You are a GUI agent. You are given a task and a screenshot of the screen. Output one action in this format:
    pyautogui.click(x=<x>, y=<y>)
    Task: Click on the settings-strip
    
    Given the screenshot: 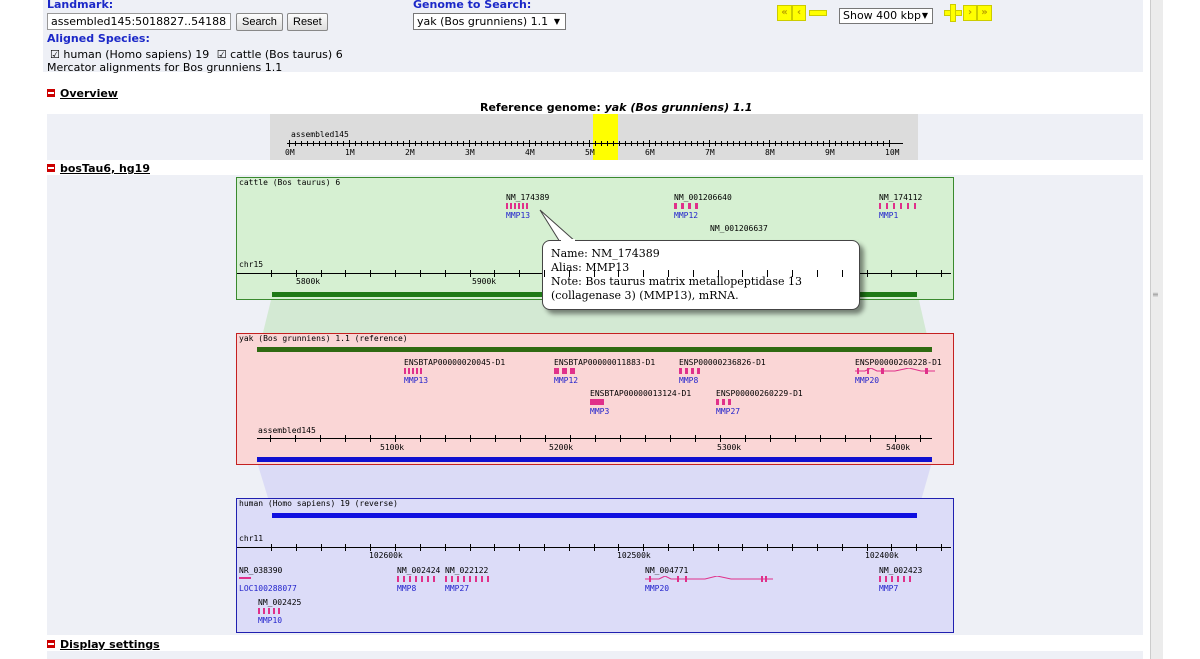 What is the action you would take?
    pyautogui.click(x=595, y=655)
    